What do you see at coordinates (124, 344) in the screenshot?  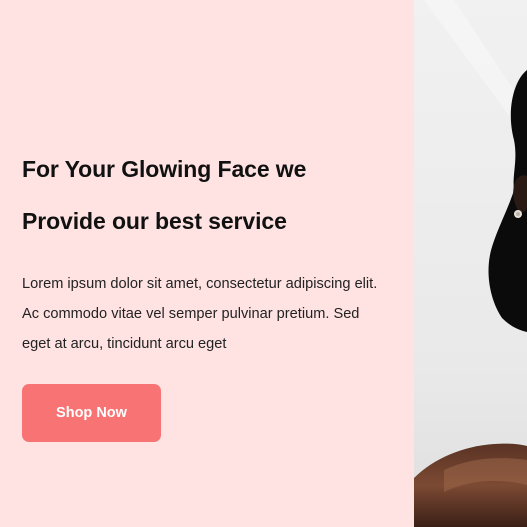 I see `description-line-3: eget at arcu, tincidunt arcu eget` at bounding box center [124, 344].